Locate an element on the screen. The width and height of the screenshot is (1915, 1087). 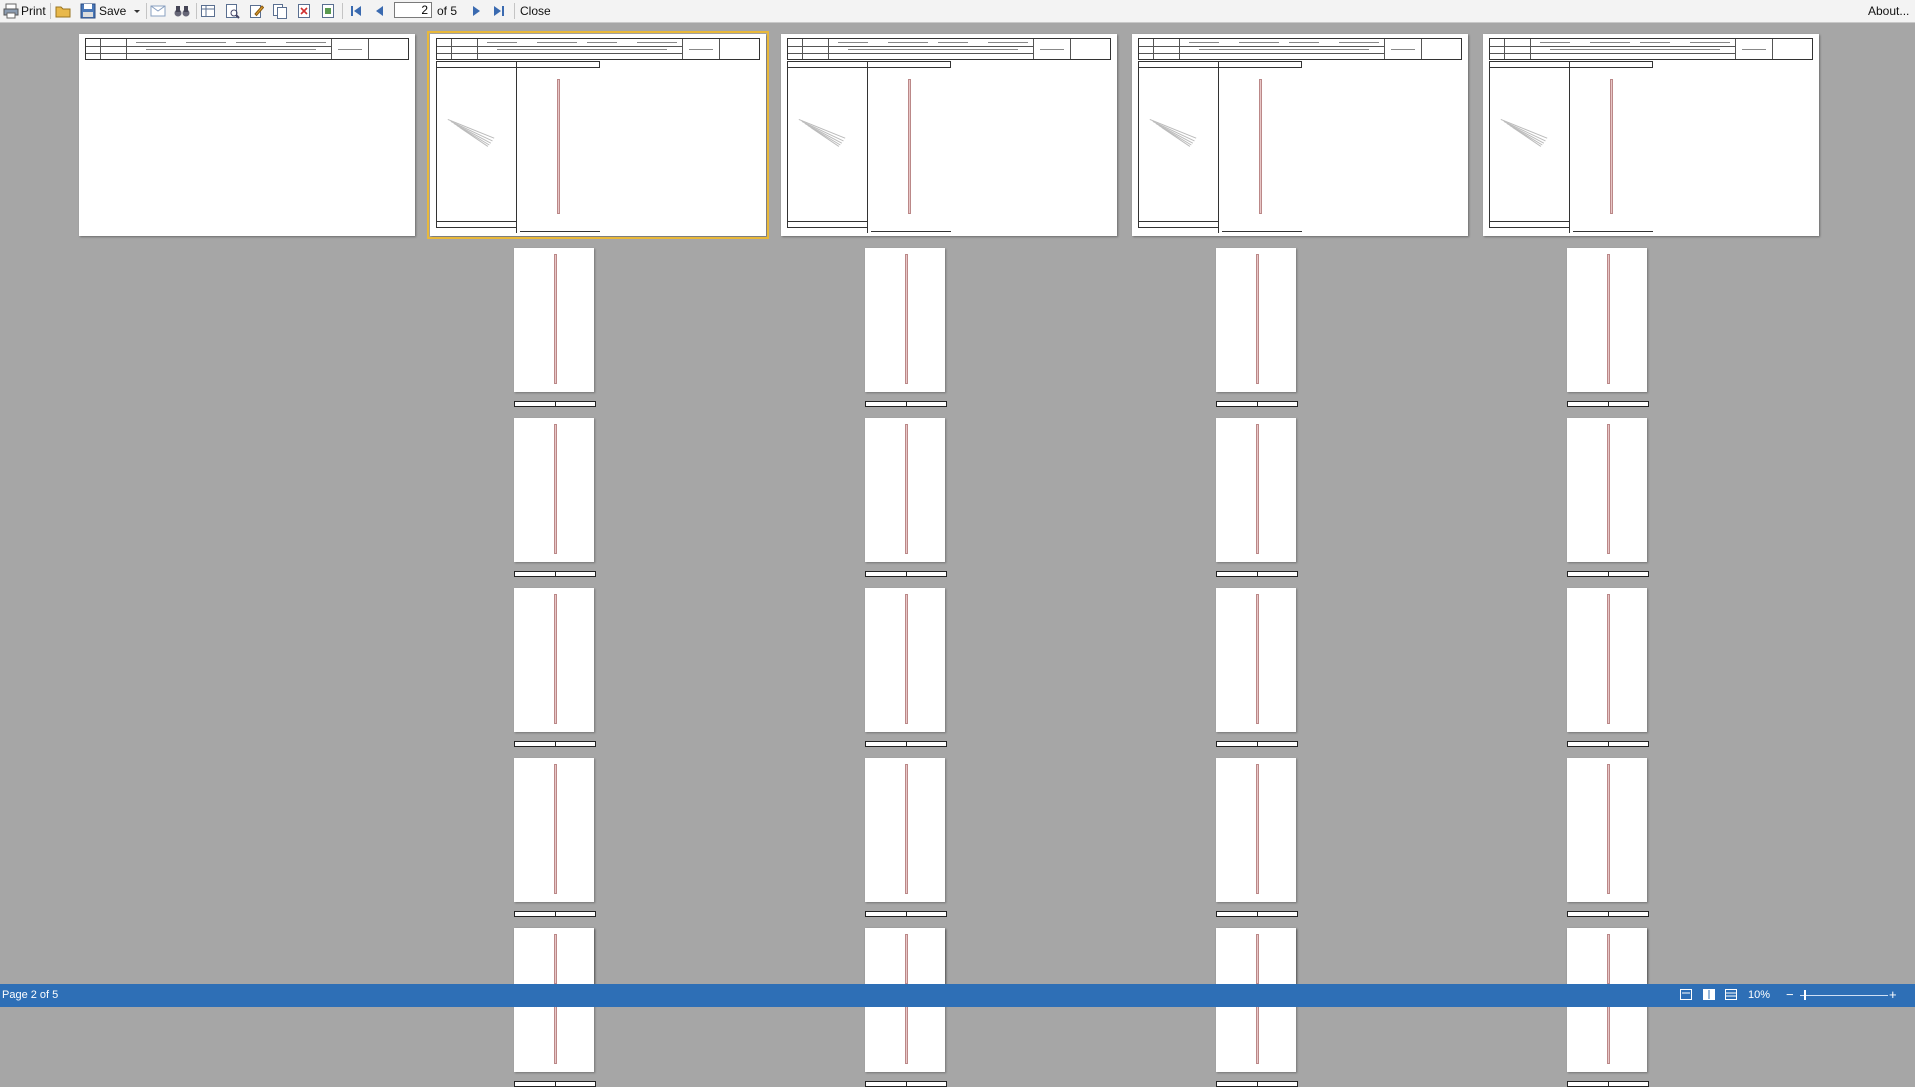
last-page-icon is located at coordinates (499, 11).